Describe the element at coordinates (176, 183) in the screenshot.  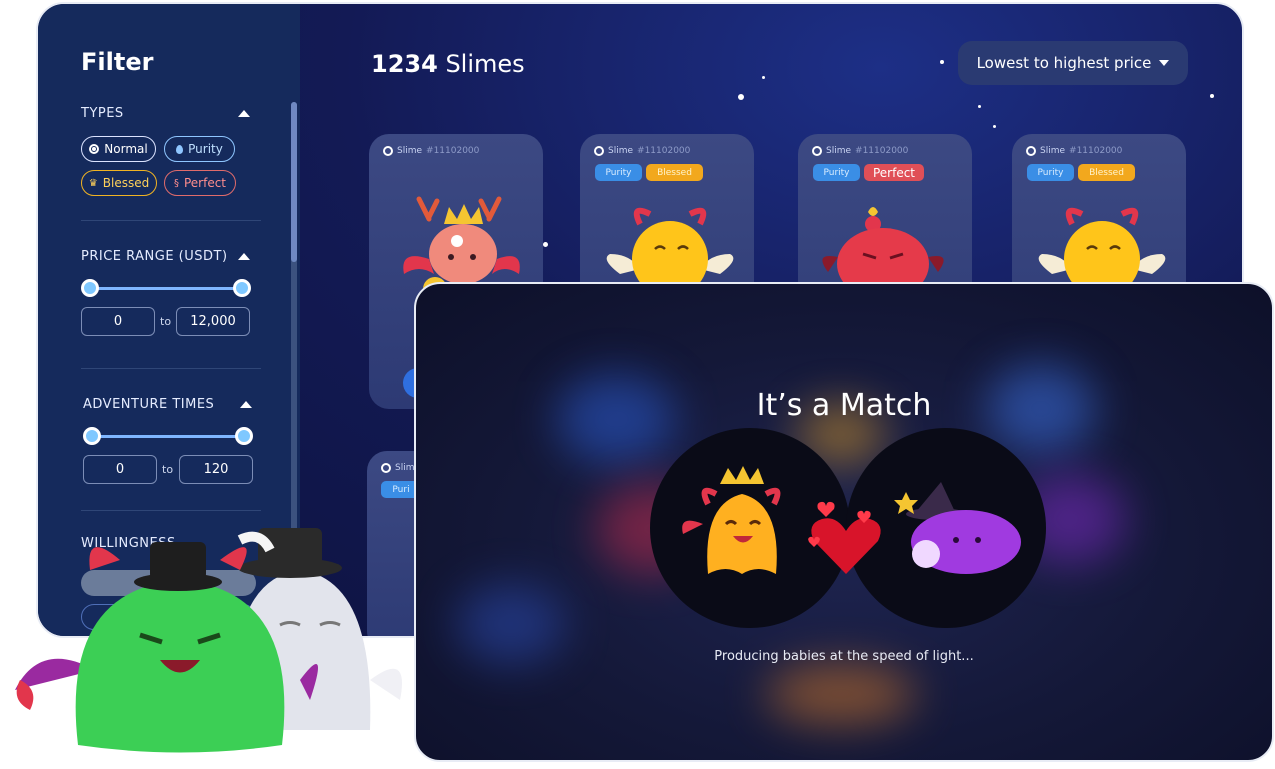
I see `helix-icon: §` at that location.